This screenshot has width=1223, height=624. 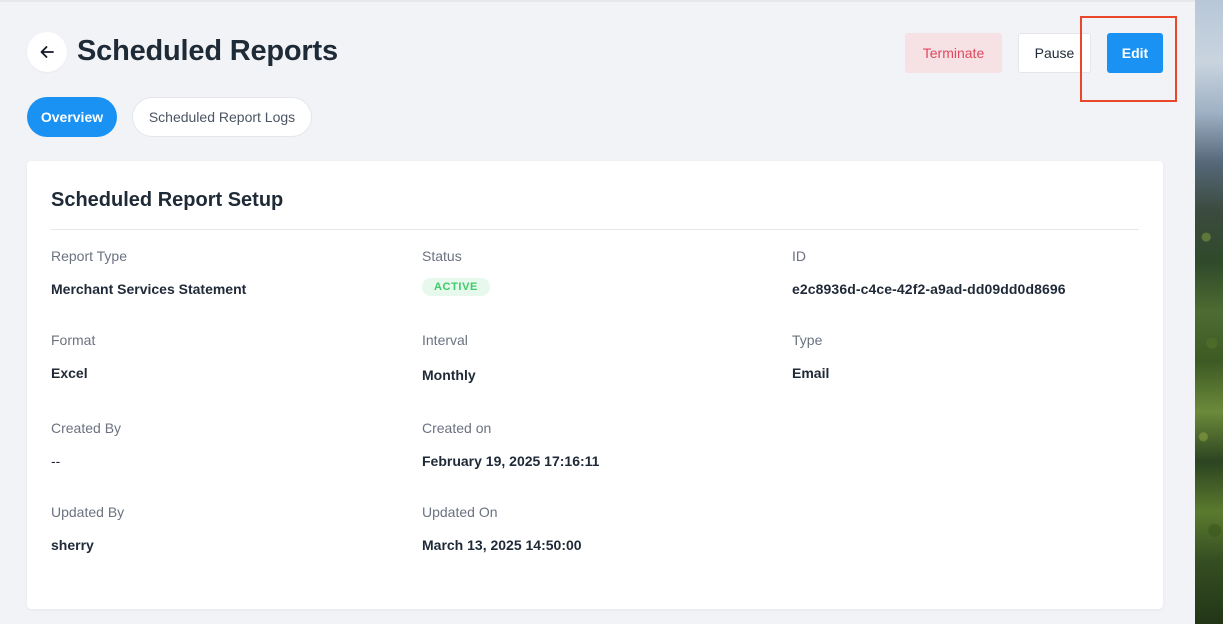 I want to click on field-format: Format Excel, so click(x=73, y=356).